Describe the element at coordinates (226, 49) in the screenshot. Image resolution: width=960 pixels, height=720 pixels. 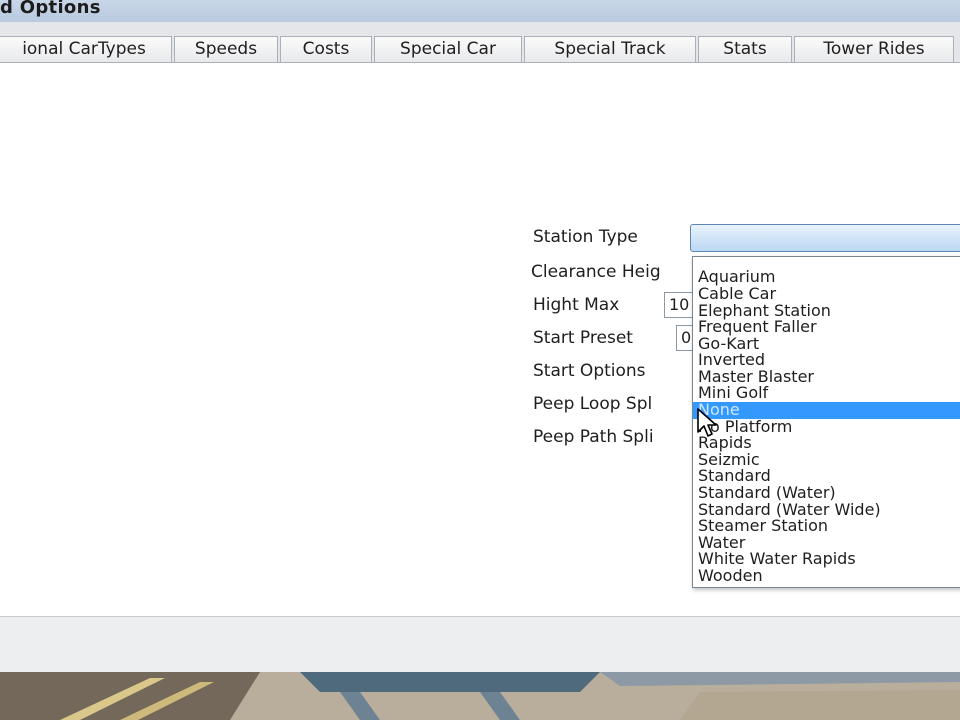
I see `tab-speeds: Speeds` at that location.